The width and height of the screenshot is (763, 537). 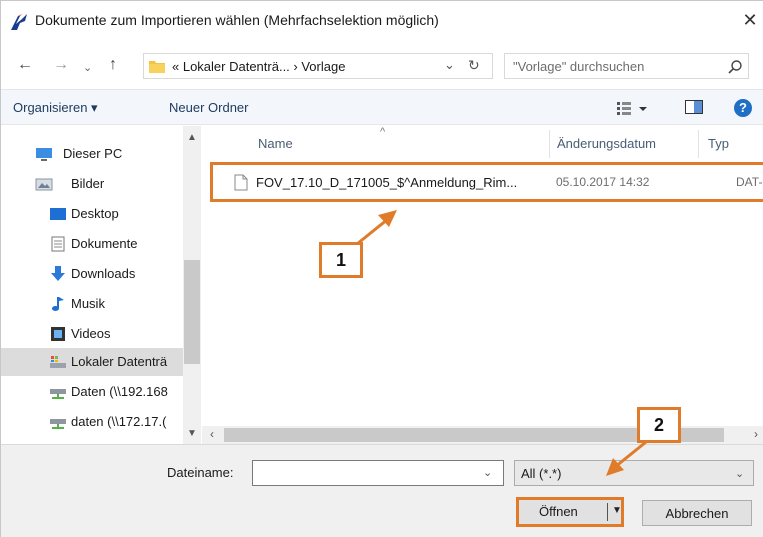 What do you see at coordinates (756, 434) in the screenshot?
I see `scroll-right-icon: ›` at bounding box center [756, 434].